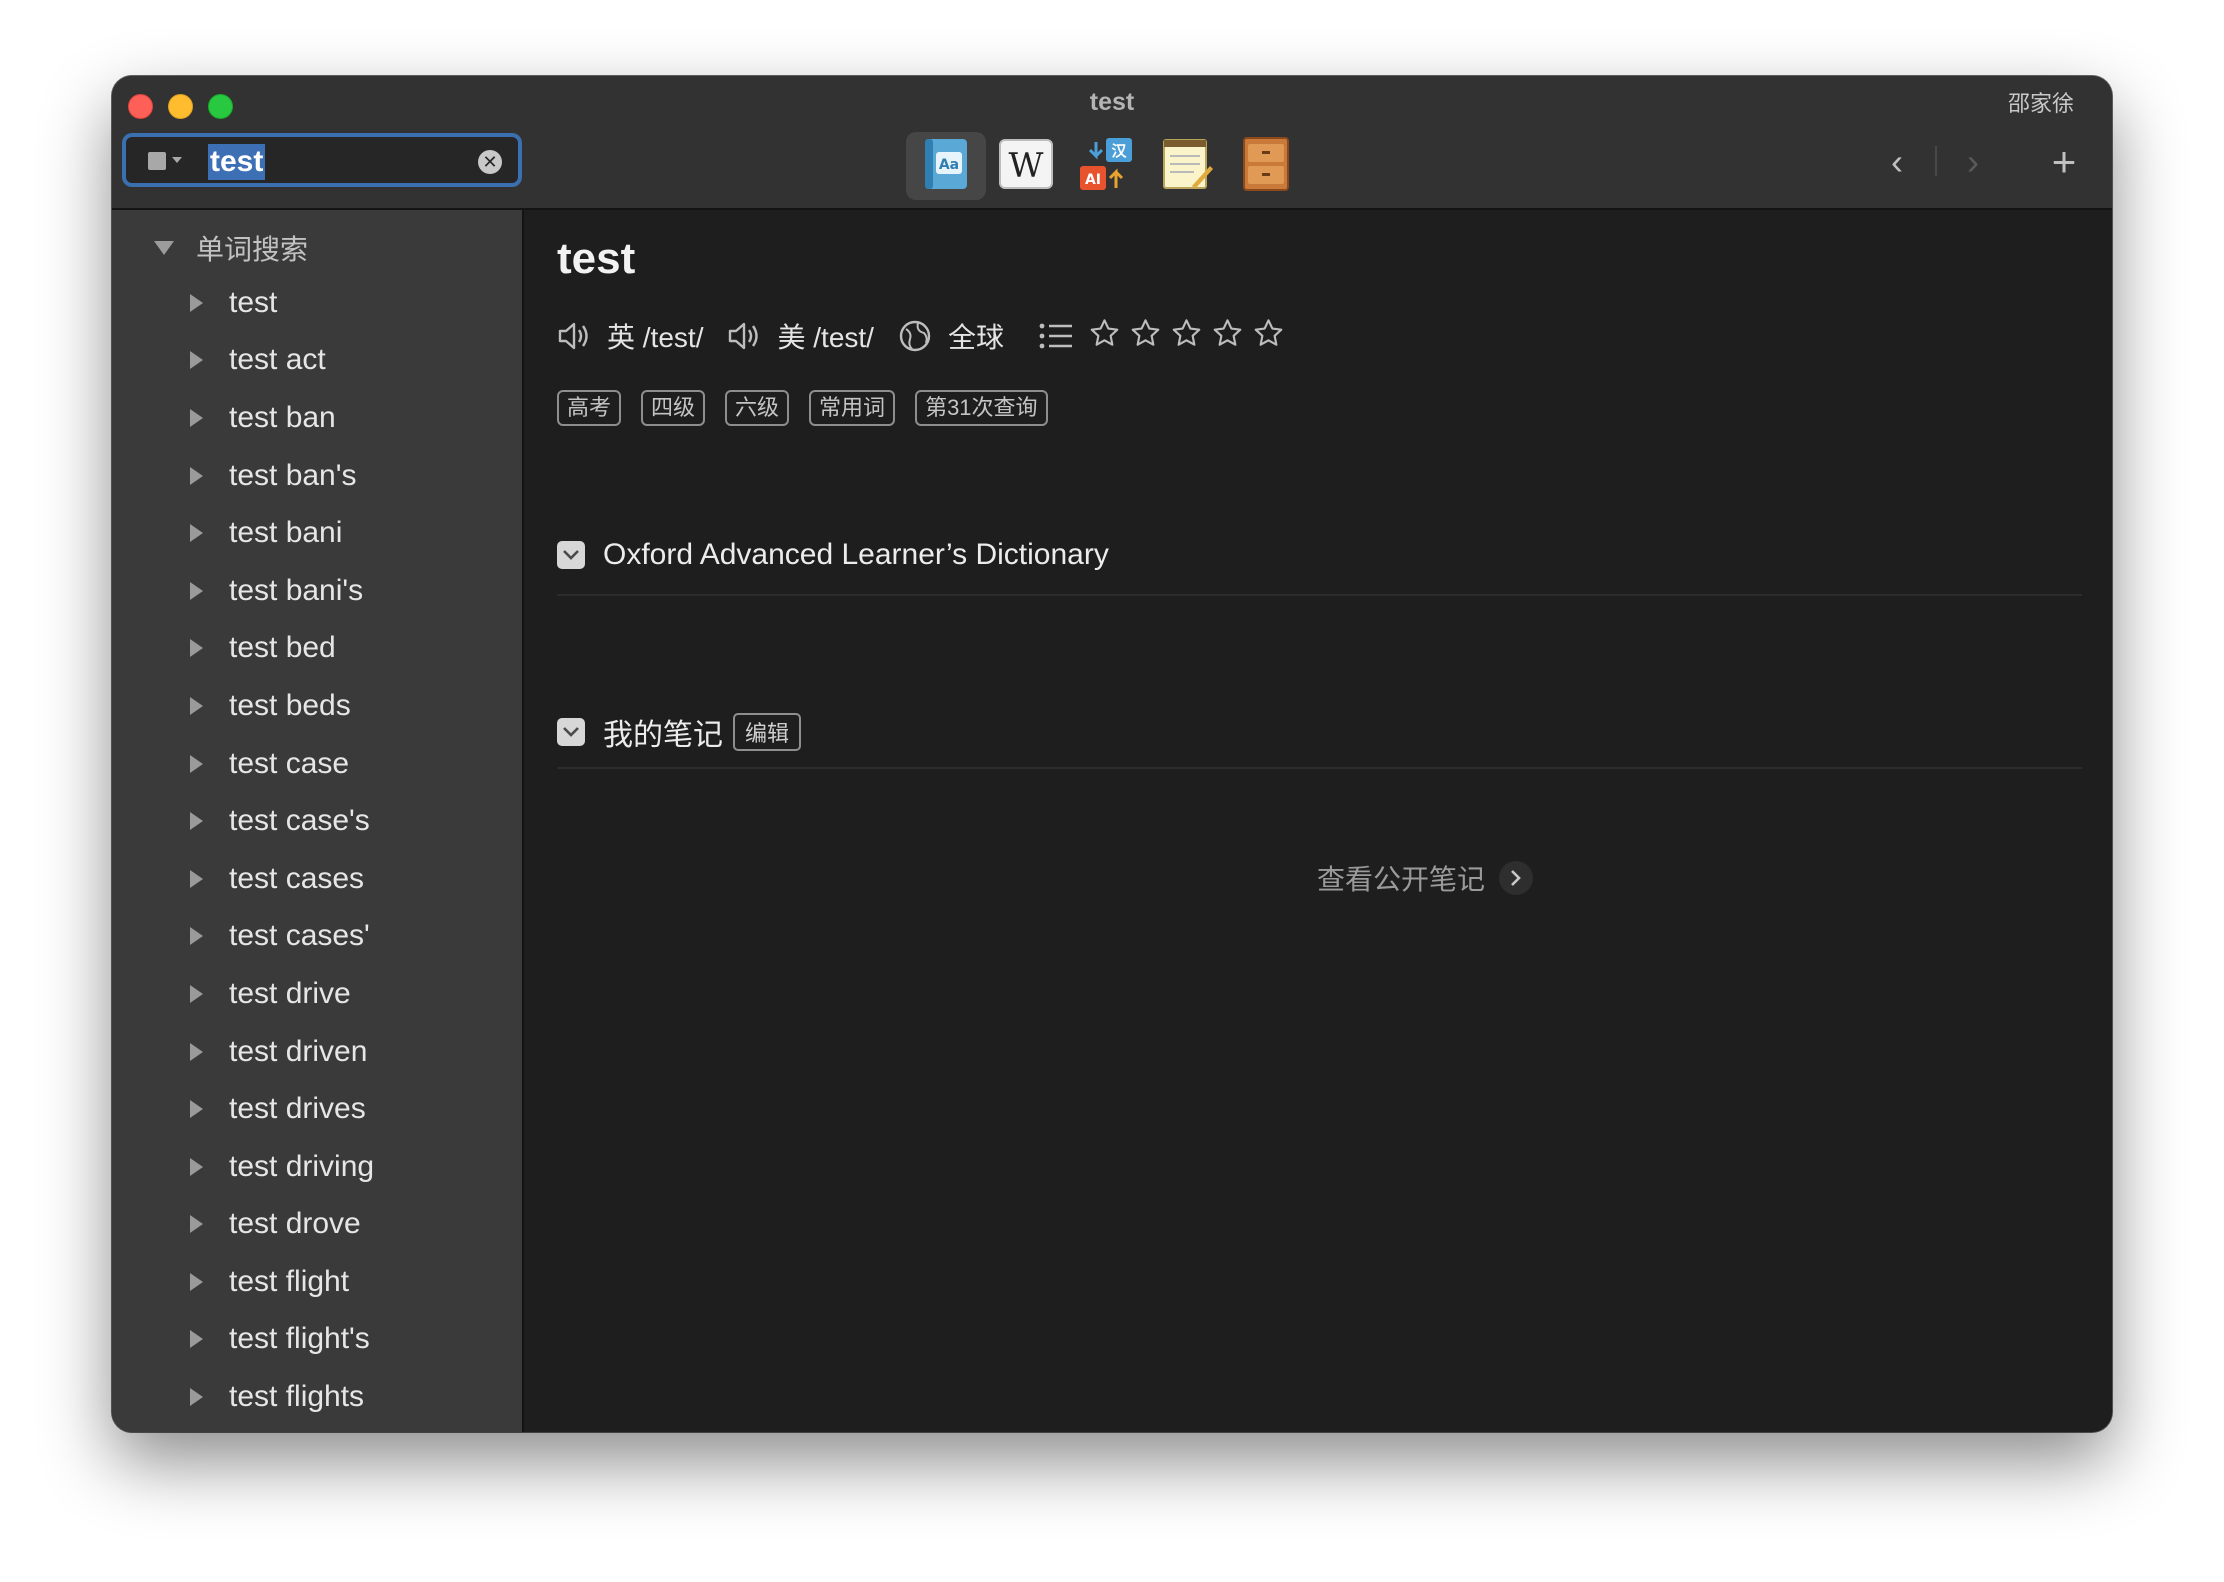  Describe the element at coordinates (571, 732) in the screenshot. I see `notes-collapse-checkbox` at that location.